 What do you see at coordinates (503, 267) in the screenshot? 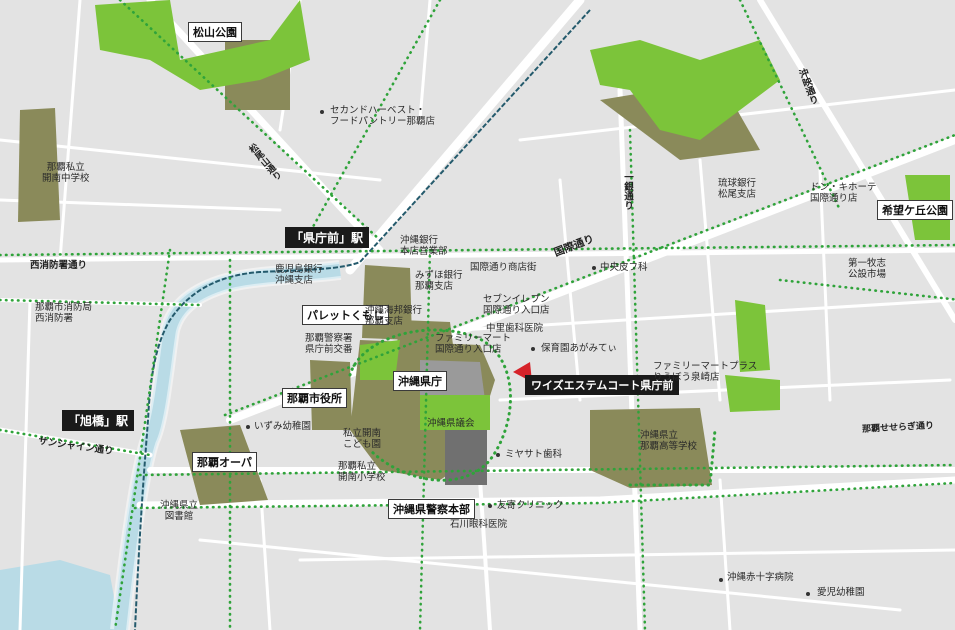
I see `poi-kokusai-shotengai: 国際通り商店街` at bounding box center [503, 267].